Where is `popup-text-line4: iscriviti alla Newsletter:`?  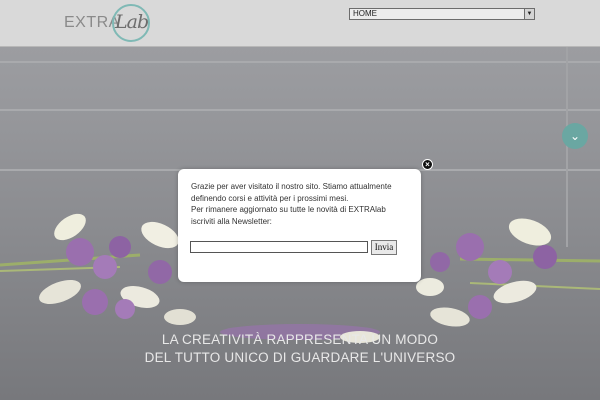
popup-text-line4: iscriviti alla Newsletter: is located at coordinates (231, 221).